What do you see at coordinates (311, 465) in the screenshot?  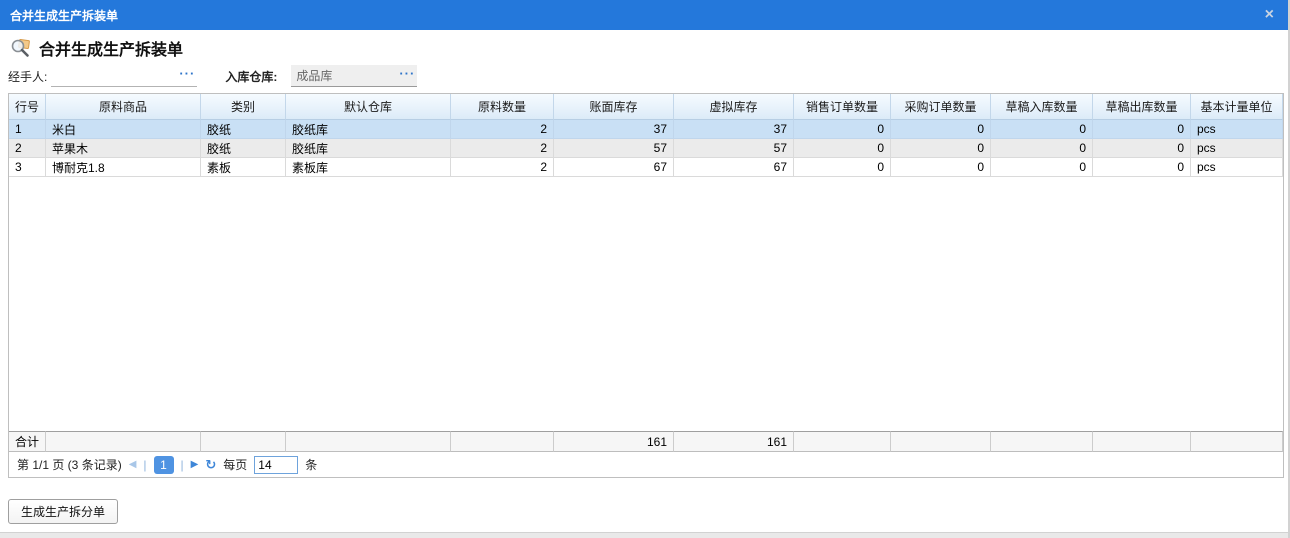 I see `per-page-unit: 条` at bounding box center [311, 465].